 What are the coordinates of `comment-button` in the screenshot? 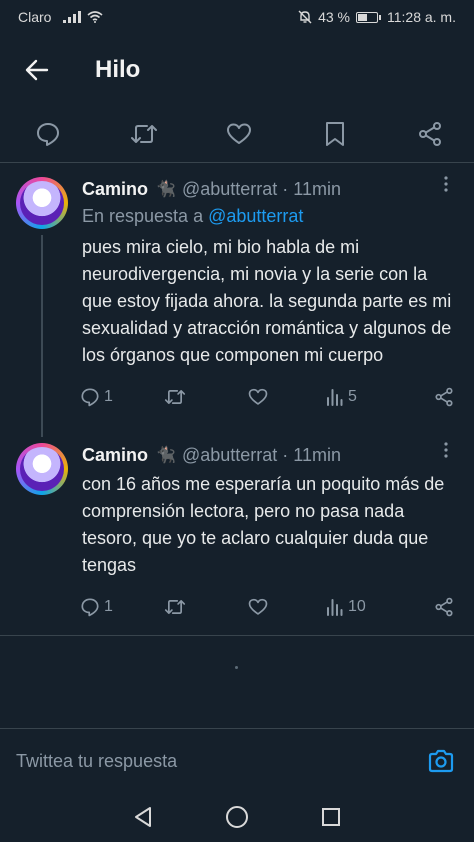 It's located at (48, 134).